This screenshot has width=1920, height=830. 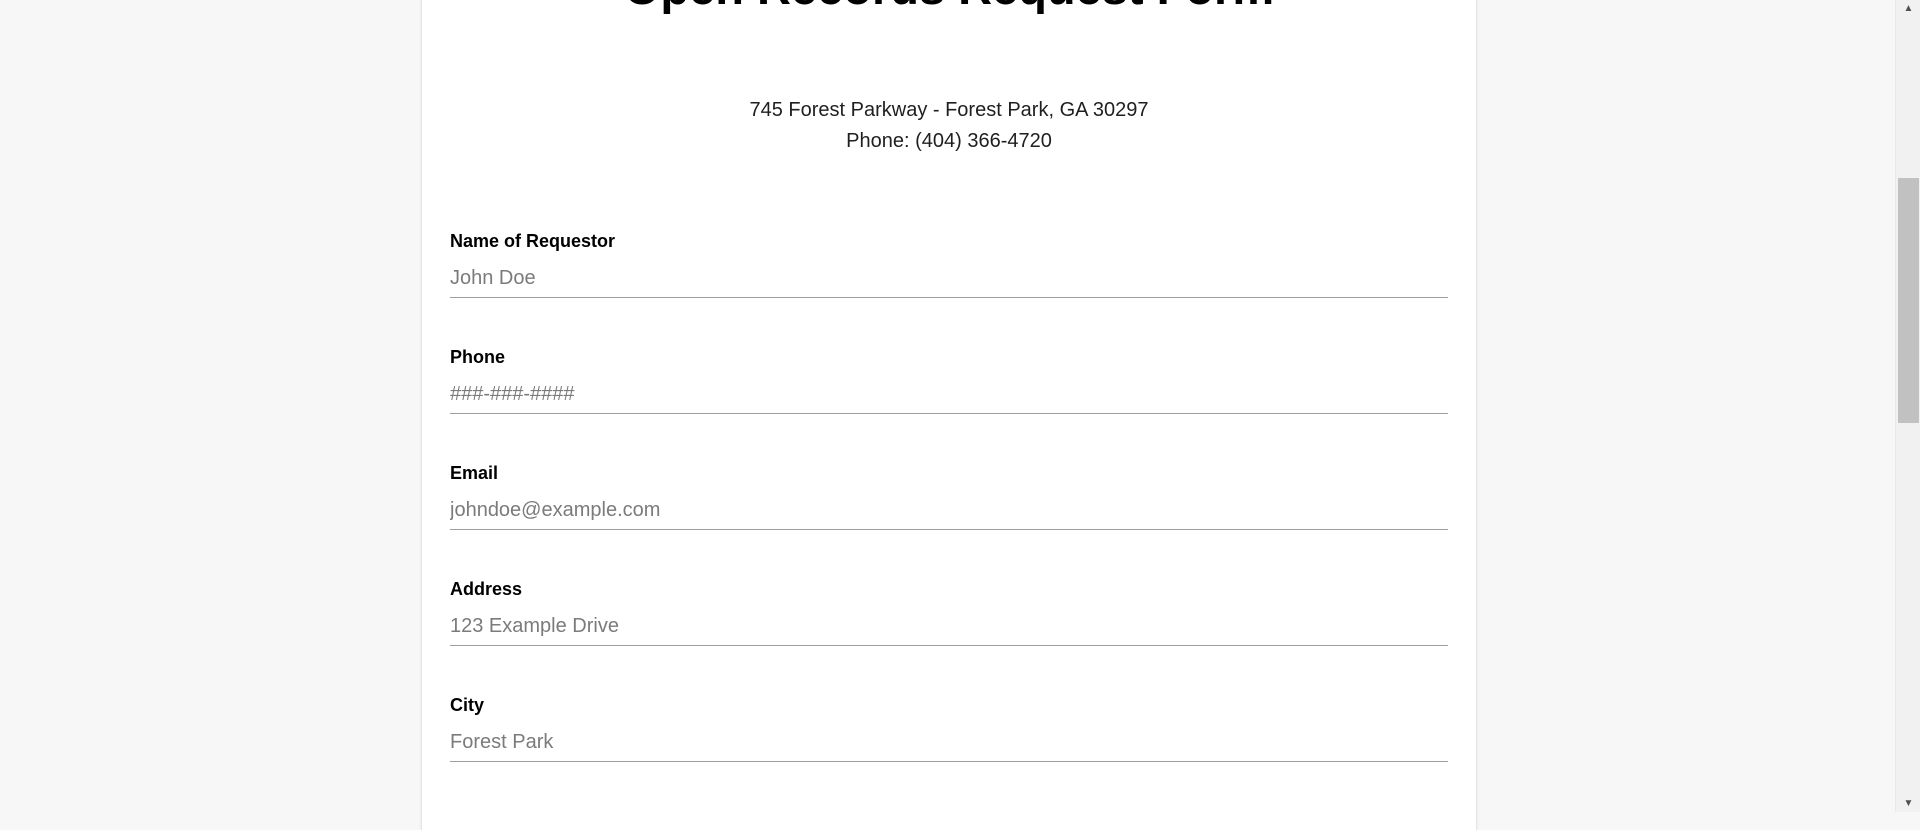 What do you see at coordinates (949, 398) in the screenshot?
I see `phone-input` at bounding box center [949, 398].